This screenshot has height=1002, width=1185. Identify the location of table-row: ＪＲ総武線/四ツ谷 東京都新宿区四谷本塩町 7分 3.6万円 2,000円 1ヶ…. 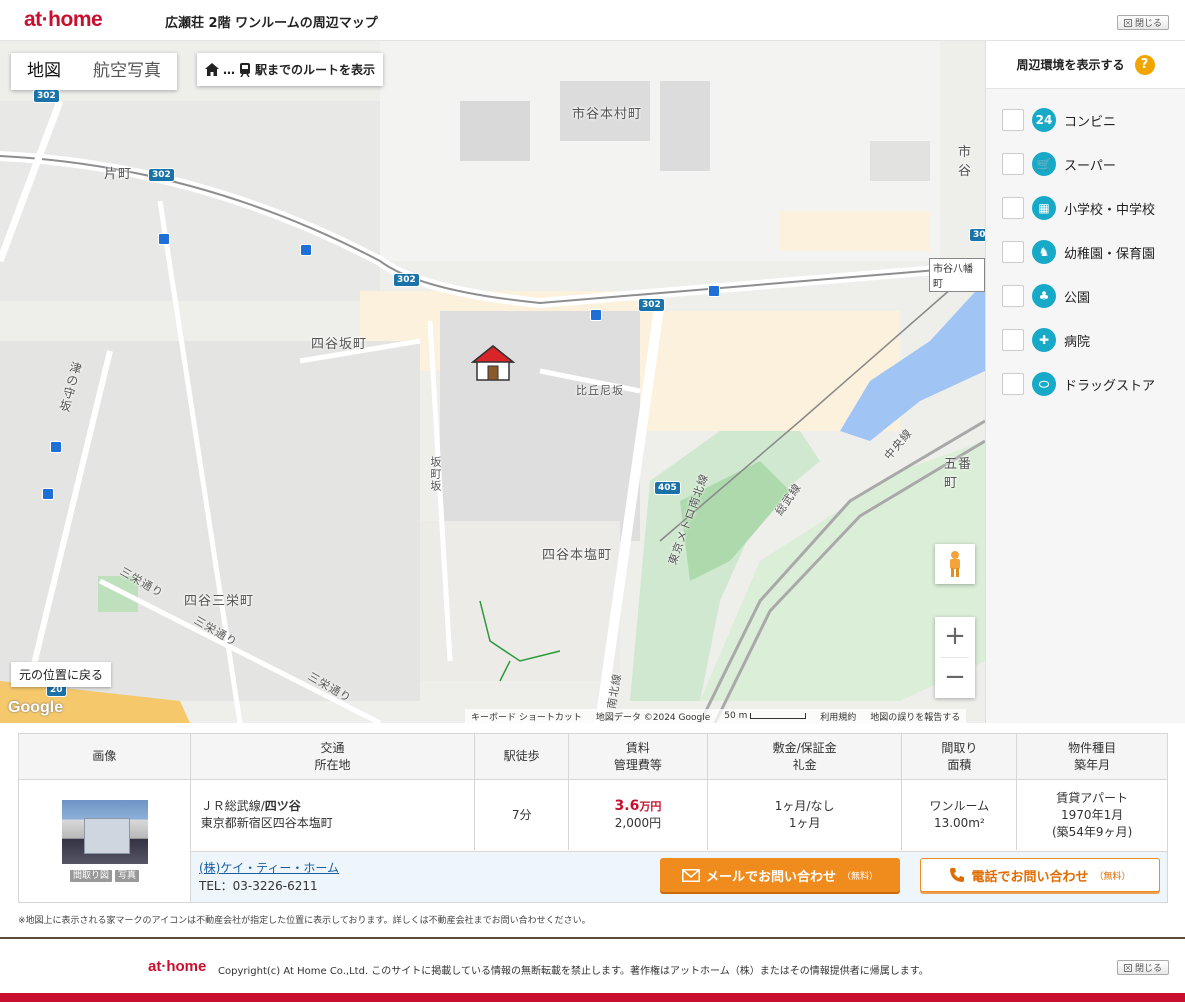
(593, 815).